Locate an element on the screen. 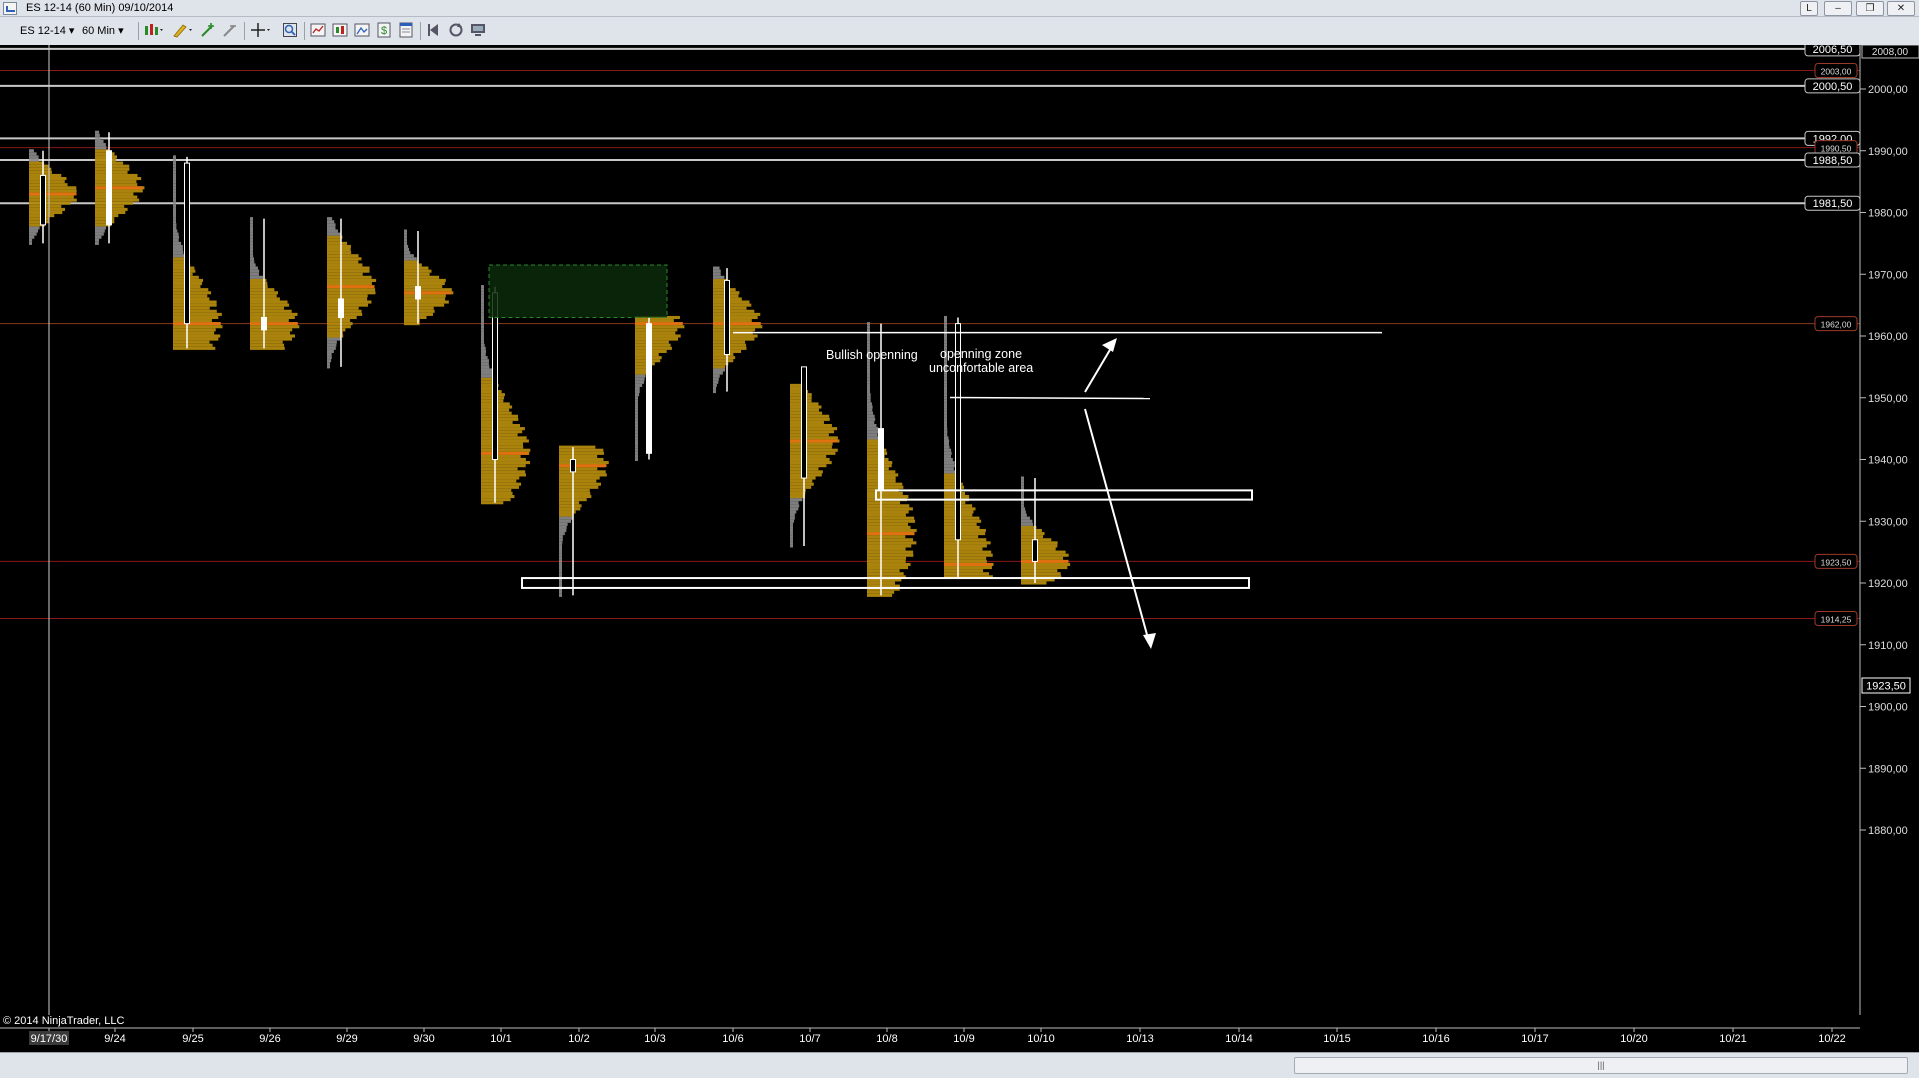 The height and width of the screenshot is (1078, 1919). price-tick-label: 1950,00 is located at coordinates (1888, 399).